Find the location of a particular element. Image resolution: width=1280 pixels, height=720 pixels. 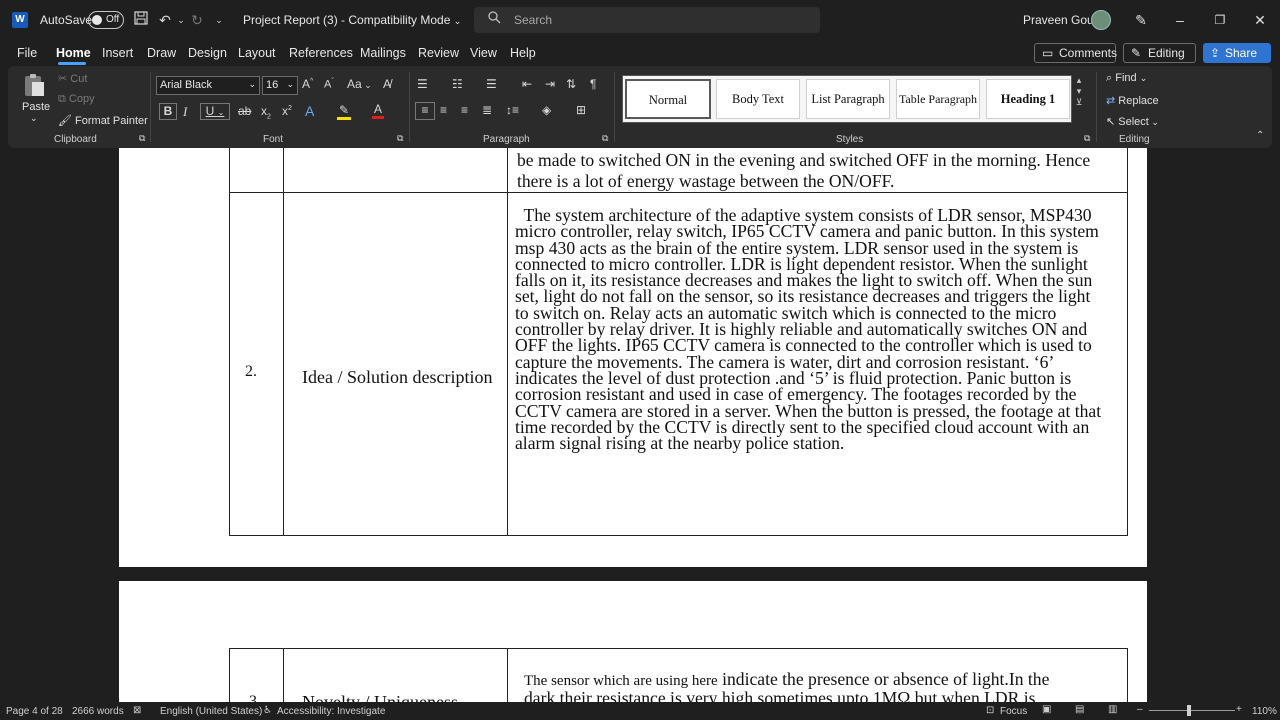

style-body-text: Body Text is located at coordinates (758, 99).